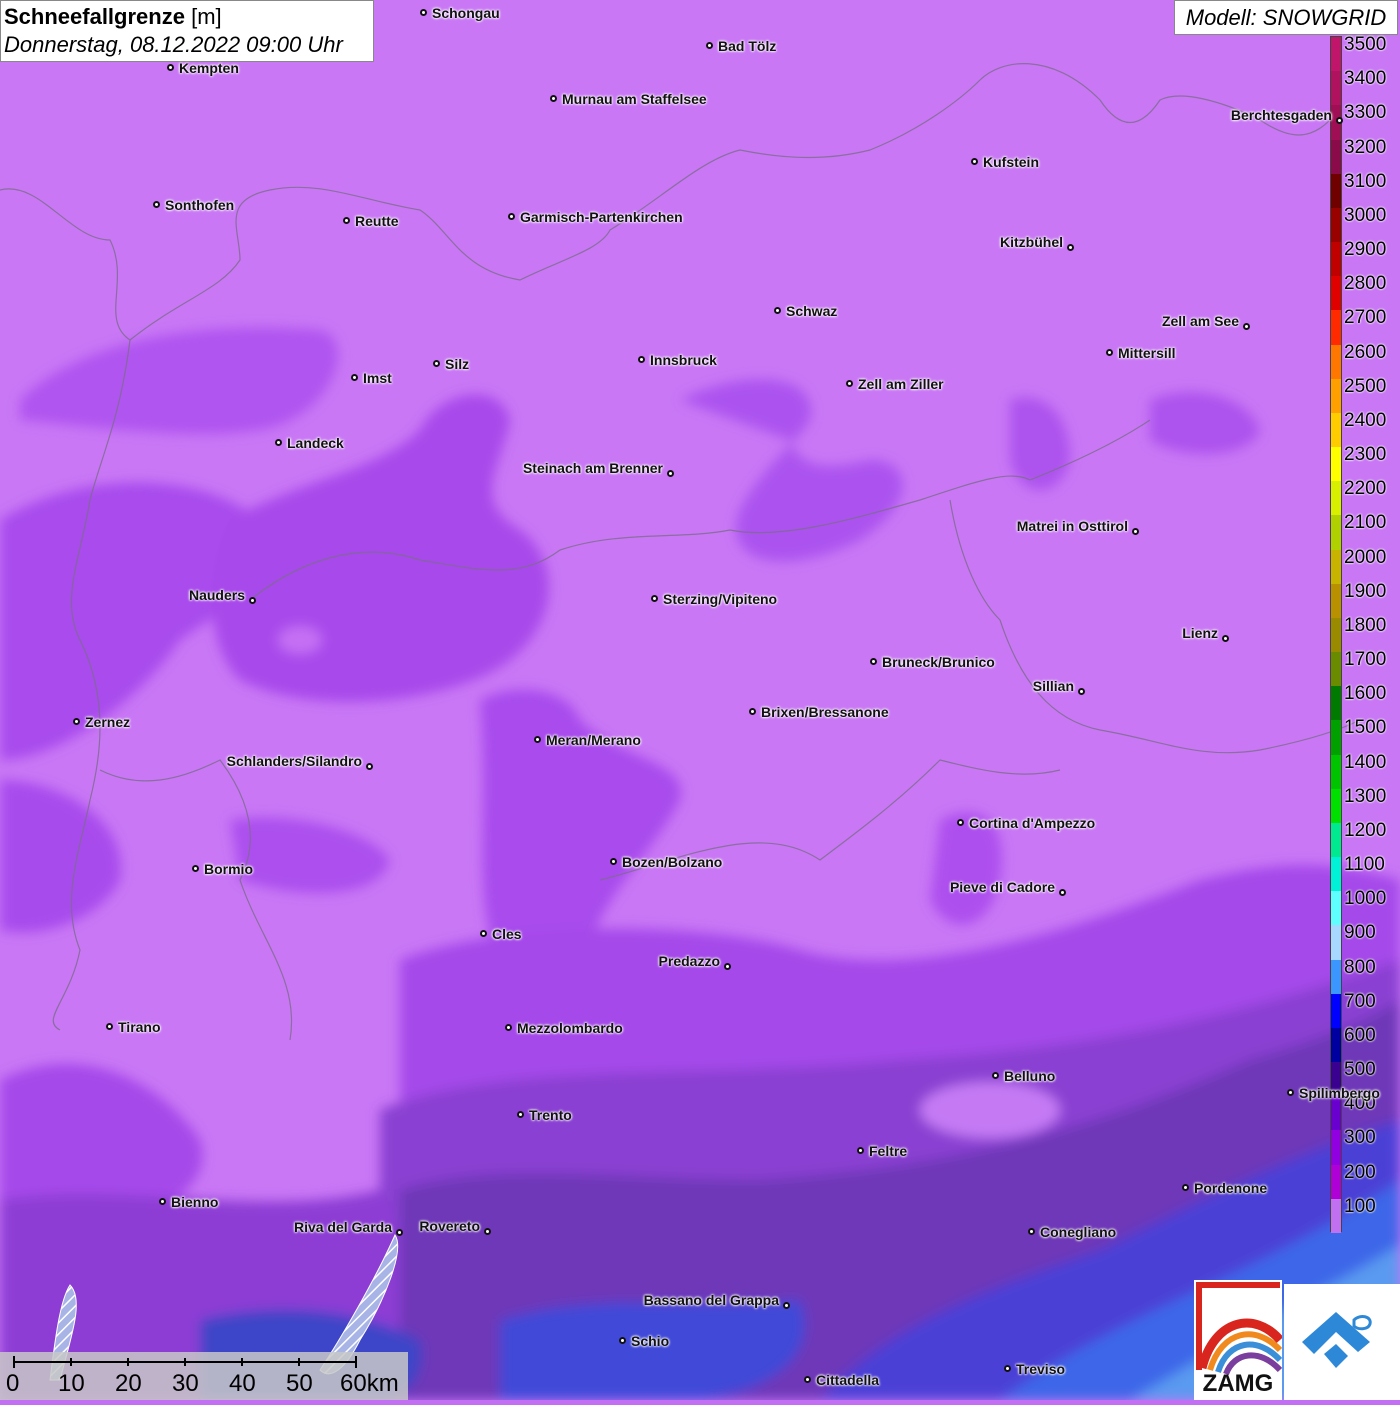 This screenshot has width=1400, height=1405. I want to click on legend-label: 1600, so click(1365, 694).